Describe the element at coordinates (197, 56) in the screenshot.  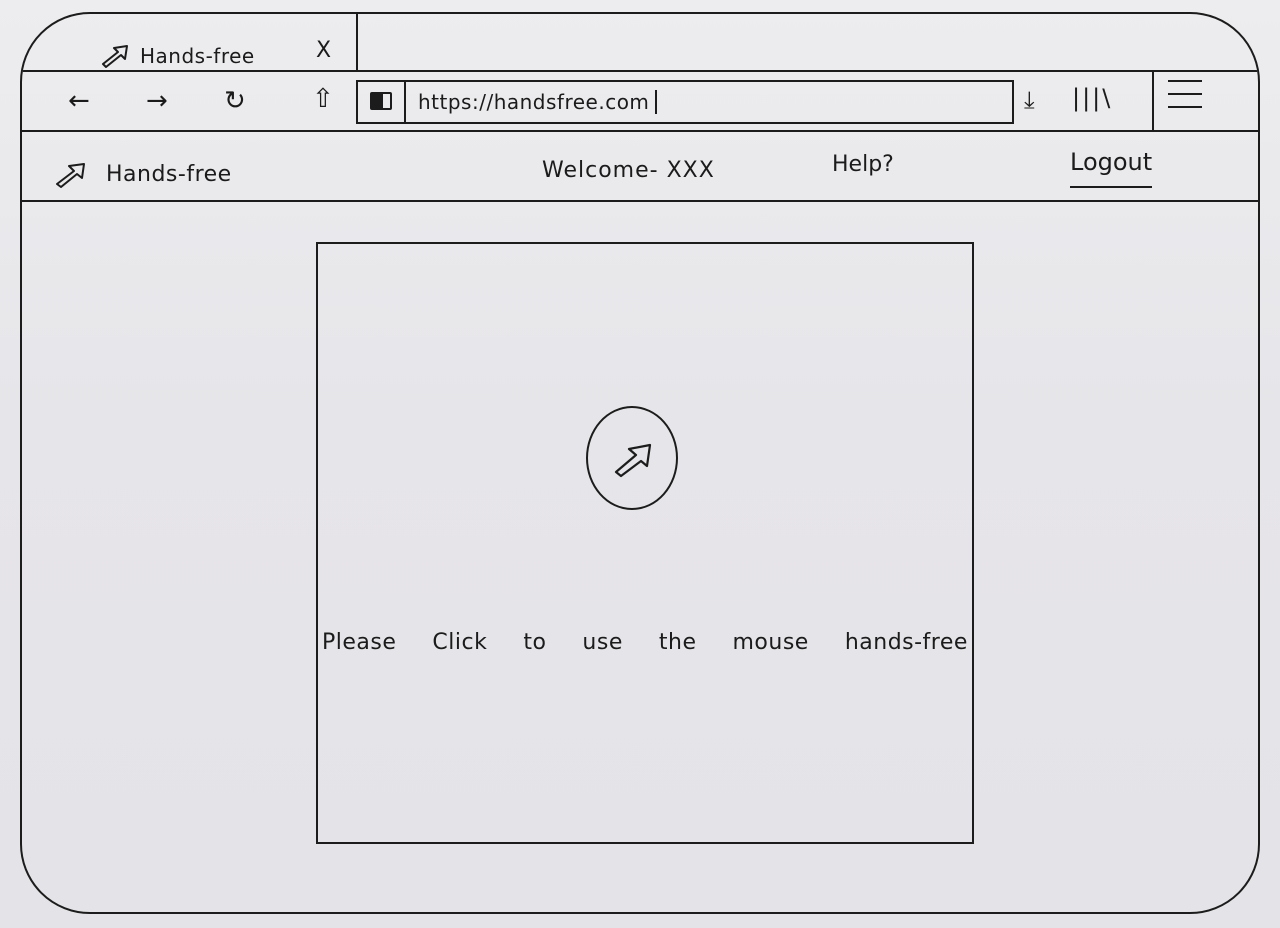
I see `tab-title: Hands-free` at that location.